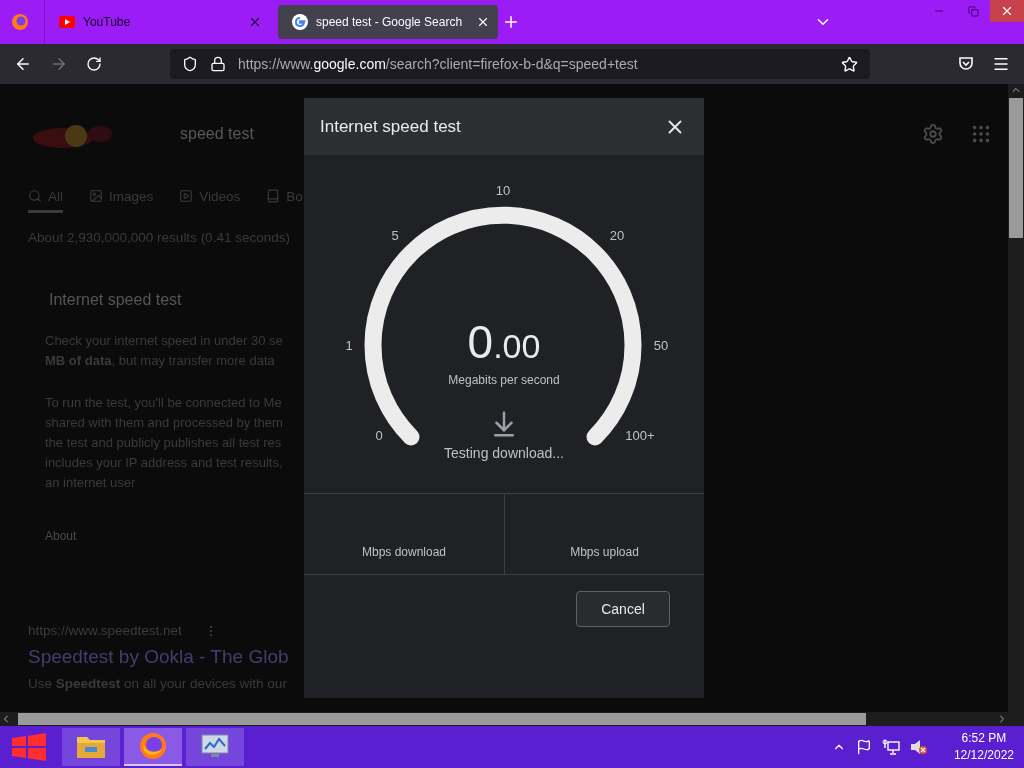 This screenshot has height=768, width=1024. I want to click on scale-label: 20, so click(617, 235).